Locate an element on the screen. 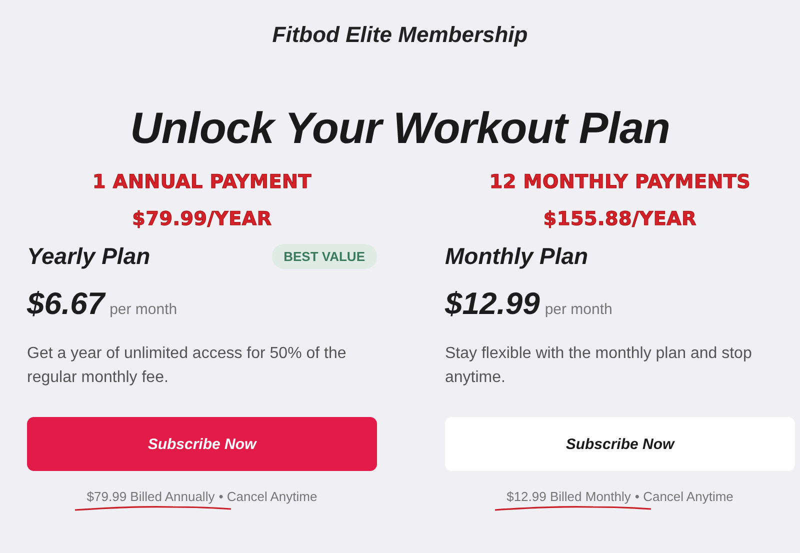 The height and width of the screenshot is (553, 800). annotation-text: 12 MONTHLY PAYMENTS is located at coordinates (620, 182).